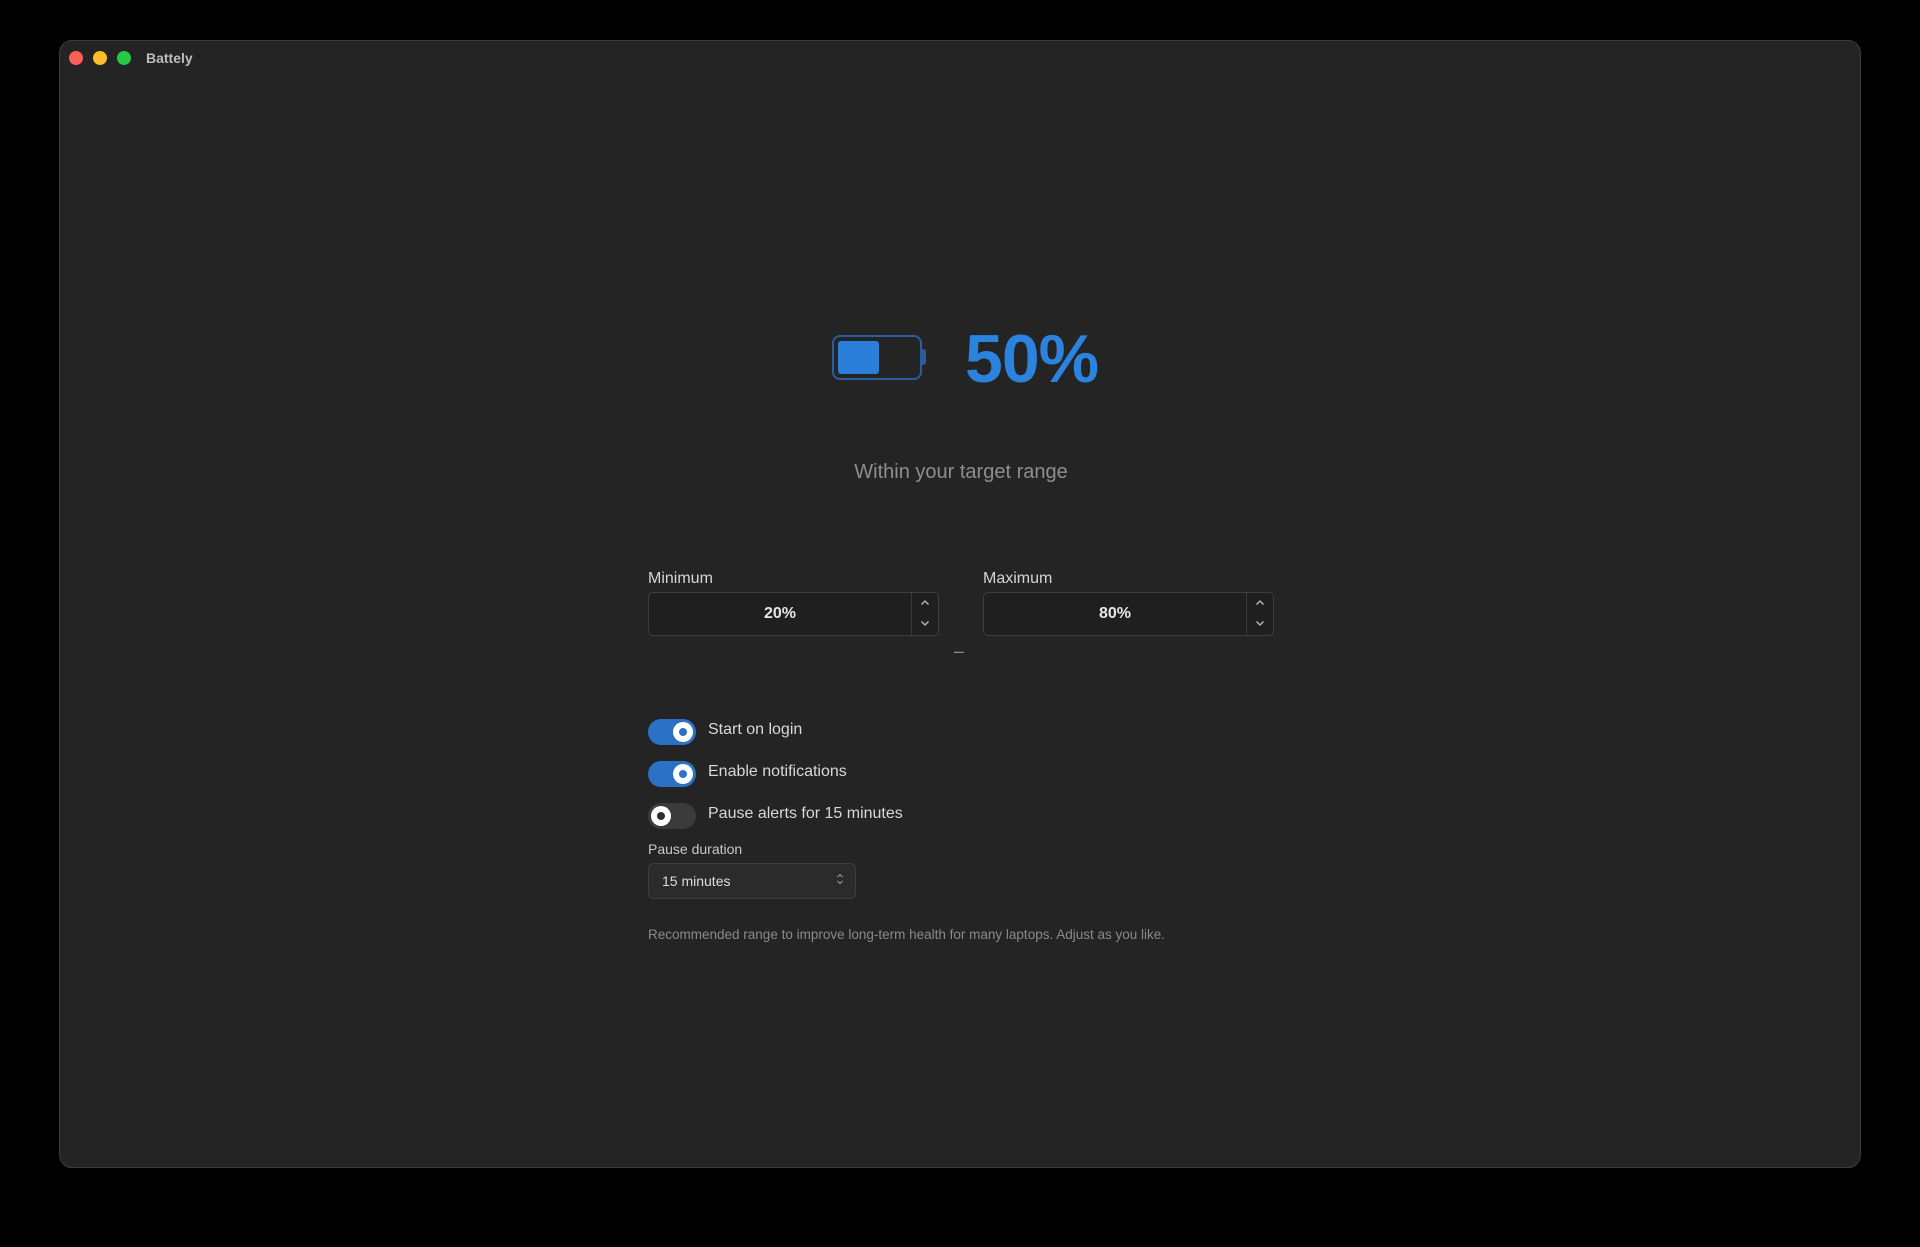 The width and height of the screenshot is (1920, 1247). What do you see at coordinates (695, 849) in the screenshot?
I see `pause-duration-label: Pause duration` at bounding box center [695, 849].